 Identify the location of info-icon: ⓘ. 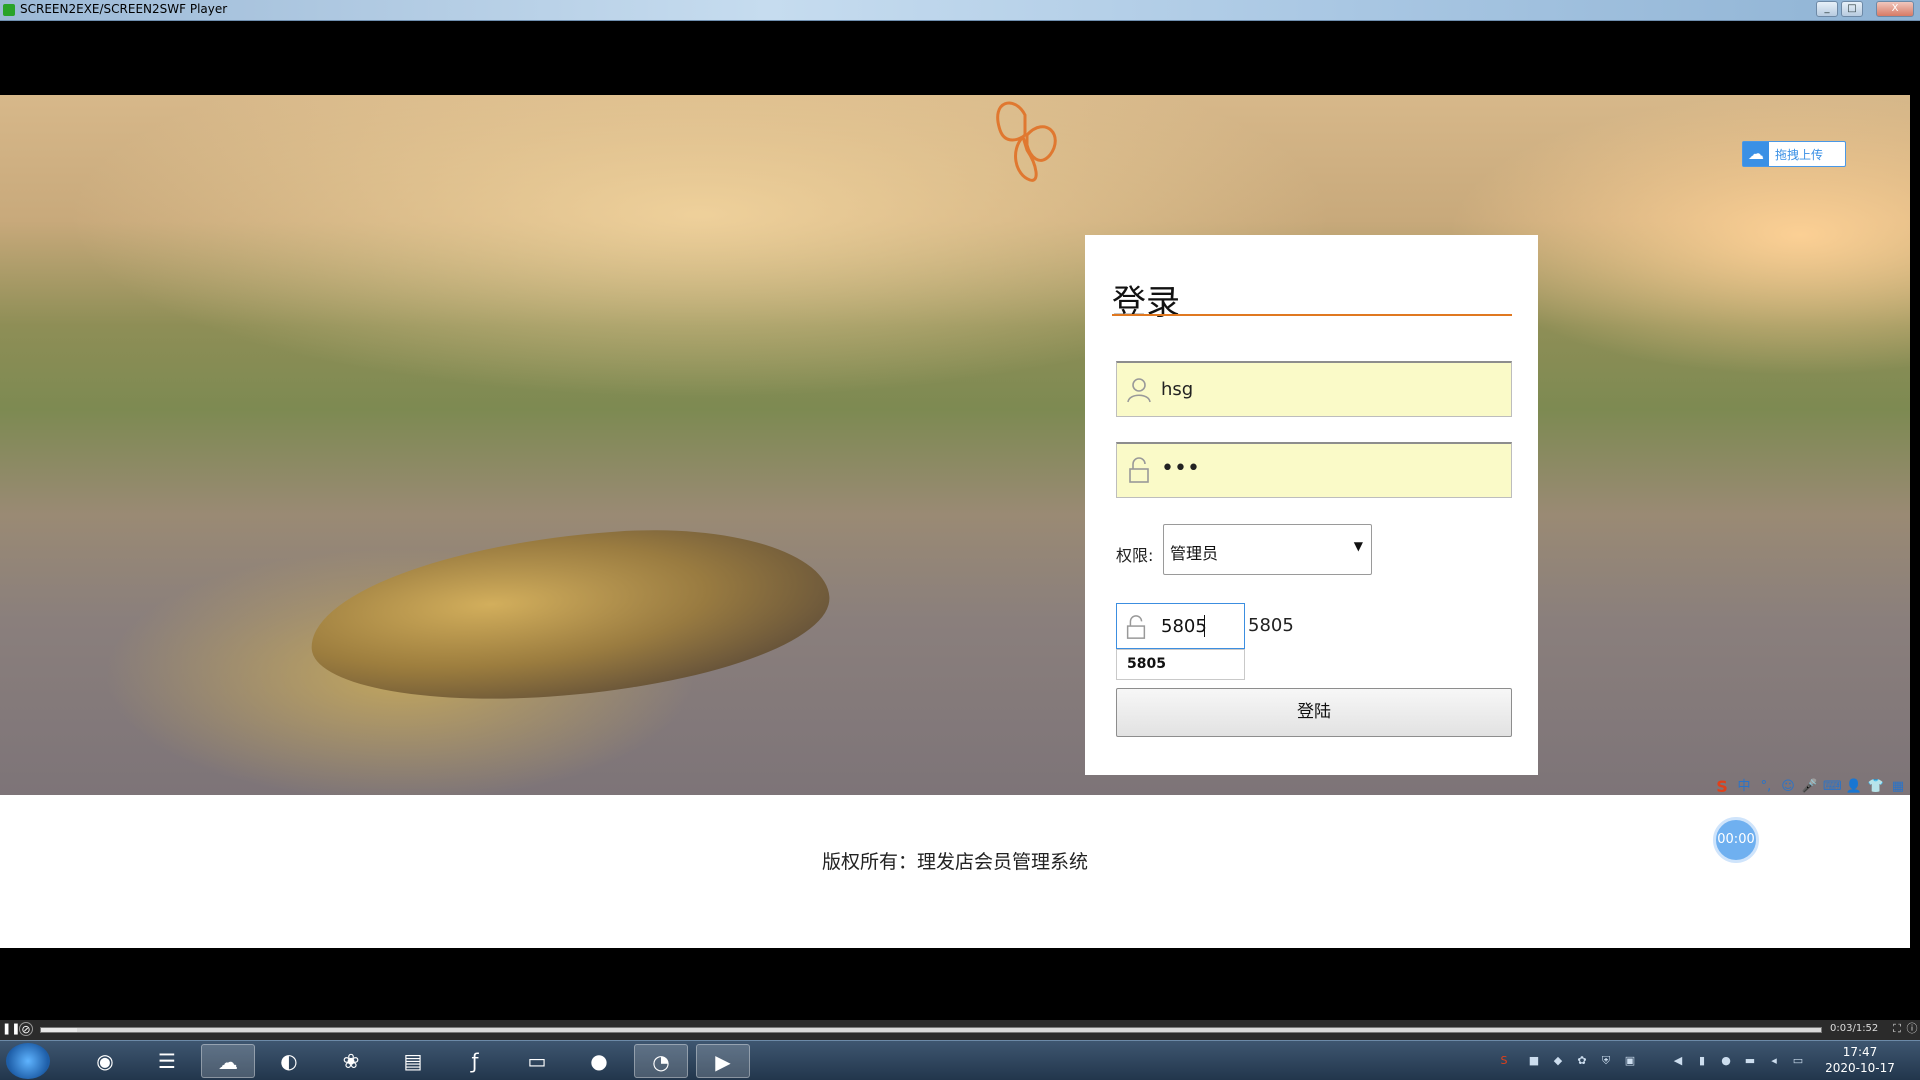
(1912, 1029).